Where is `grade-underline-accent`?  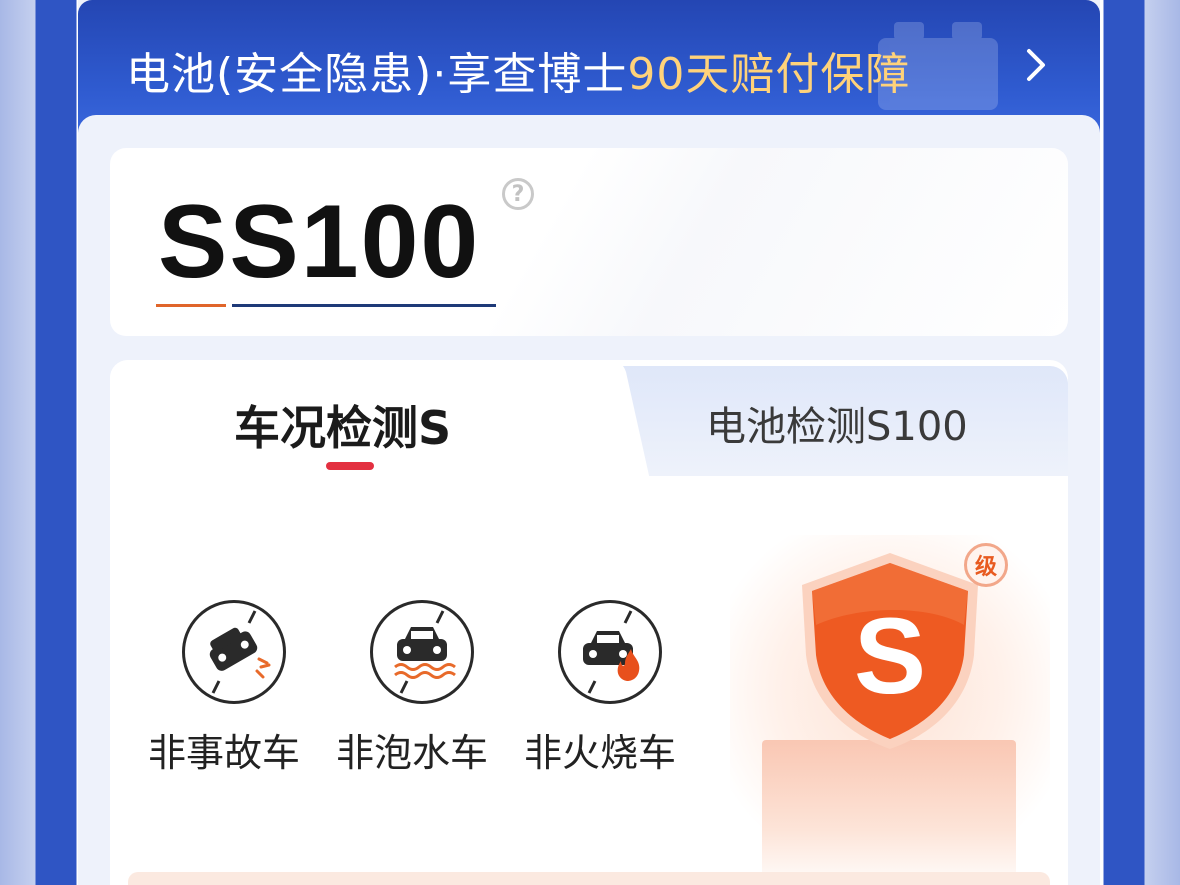
grade-underline-accent is located at coordinates (191, 305).